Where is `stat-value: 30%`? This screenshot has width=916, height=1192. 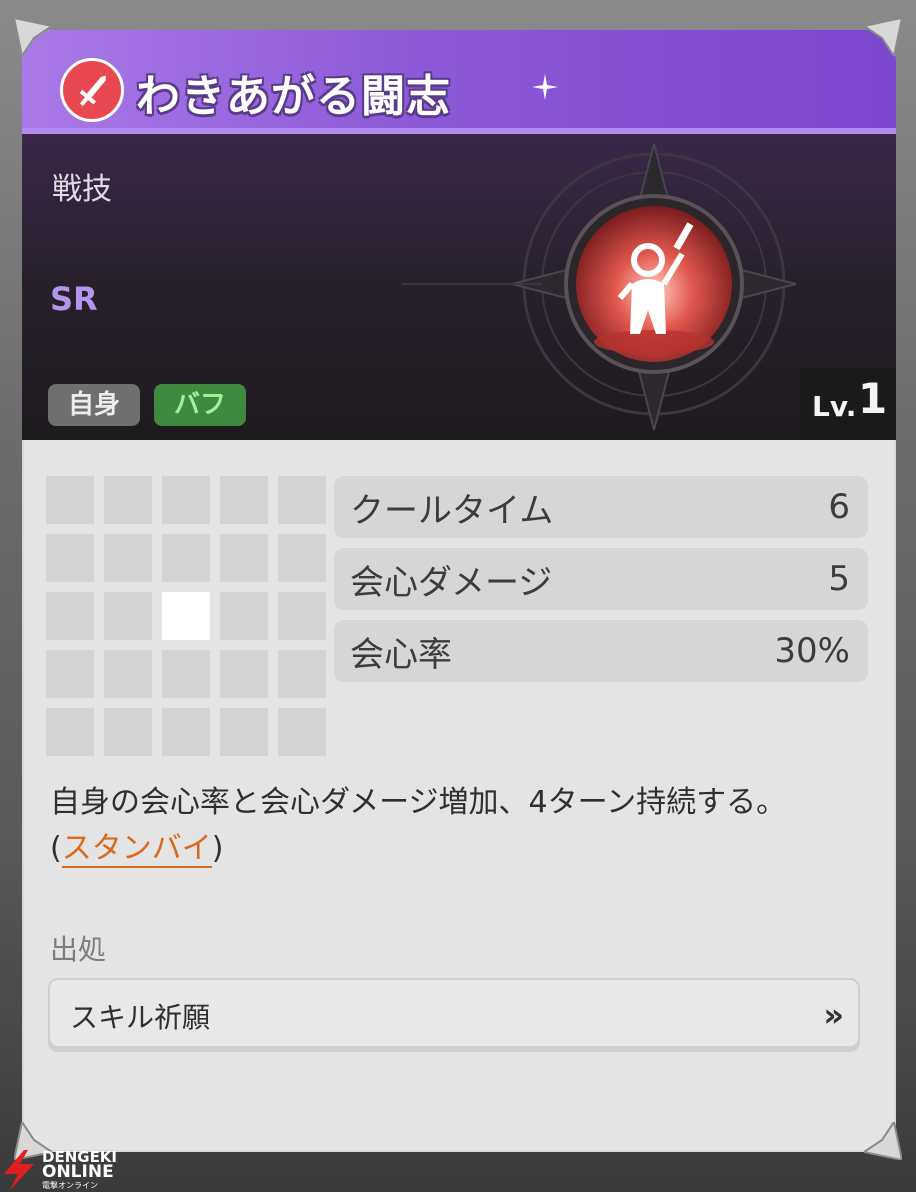 stat-value: 30% is located at coordinates (812, 651).